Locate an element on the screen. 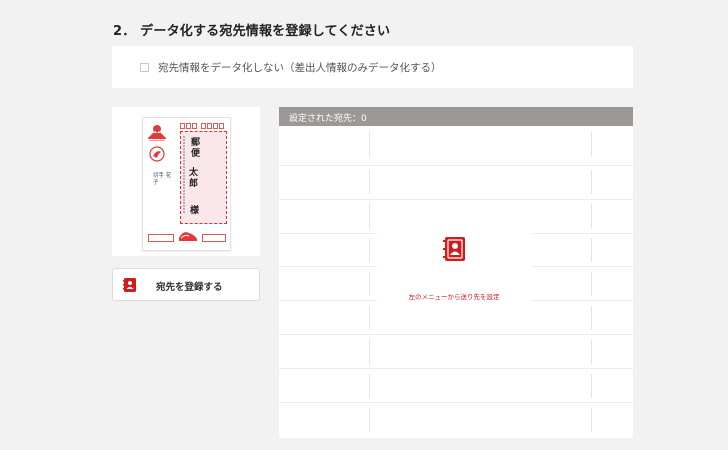 This screenshot has height=450, width=728. skip-recipient-data-option: 宛先情報をデータ化しない（差出人情報のみデータ化する） is located at coordinates (372, 67).